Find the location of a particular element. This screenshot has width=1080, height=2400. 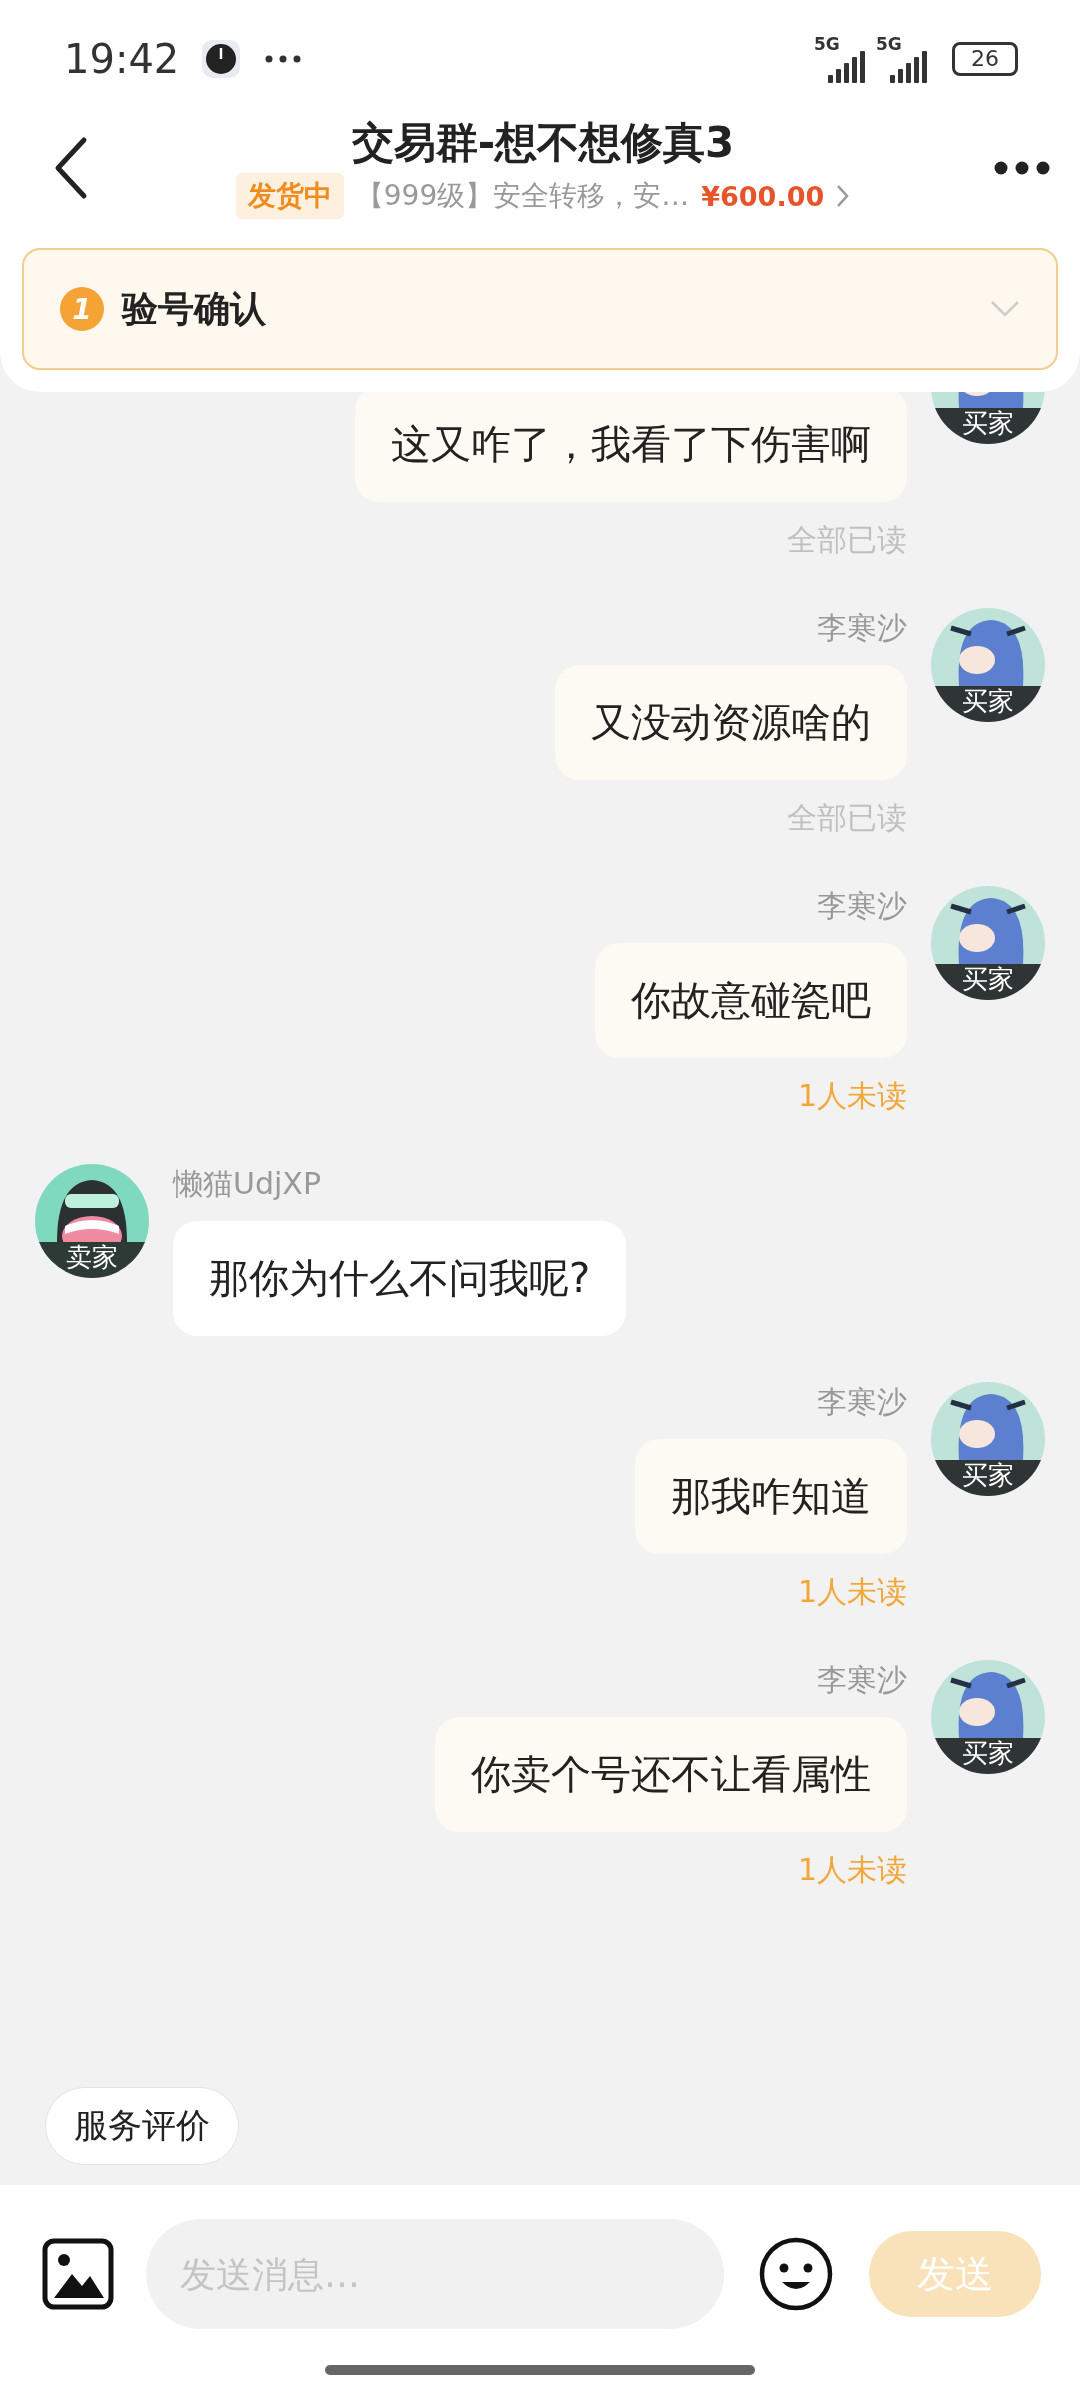

message-bubble: 又没动资源啥的 is located at coordinates (731, 722).